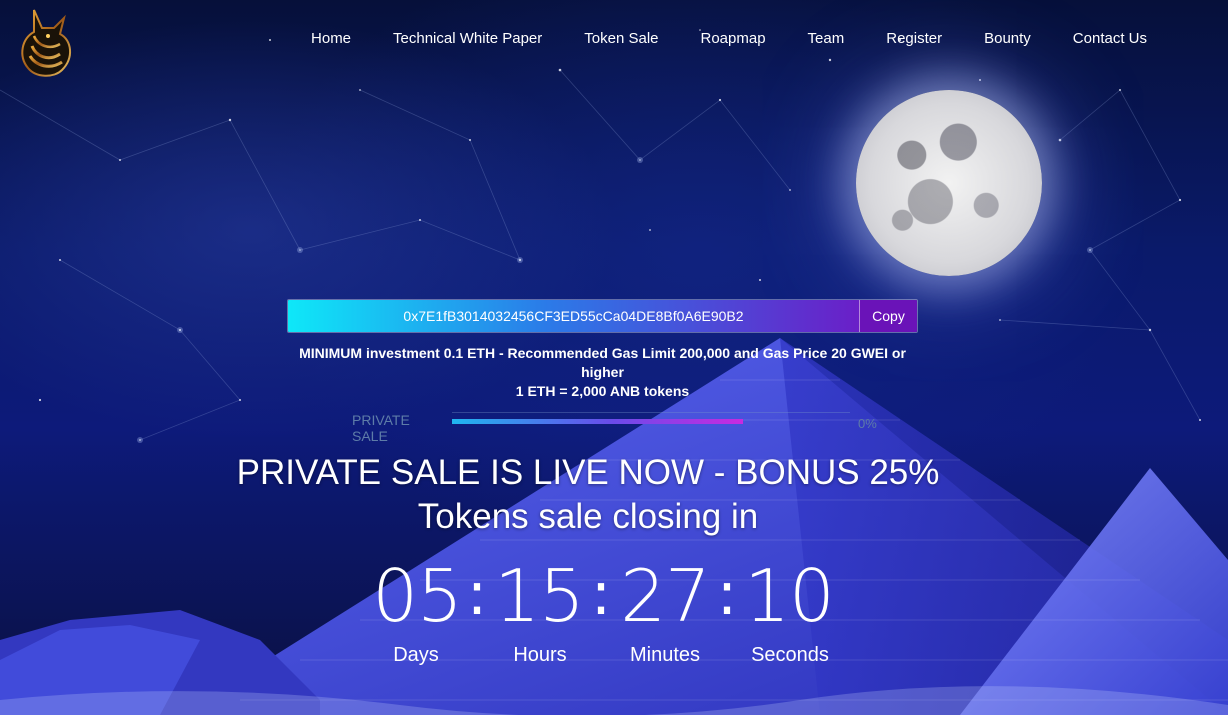 This screenshot has height=715, width=1228. I want to click on nav-token-sale-link: Token Sale, so click(621, 38).